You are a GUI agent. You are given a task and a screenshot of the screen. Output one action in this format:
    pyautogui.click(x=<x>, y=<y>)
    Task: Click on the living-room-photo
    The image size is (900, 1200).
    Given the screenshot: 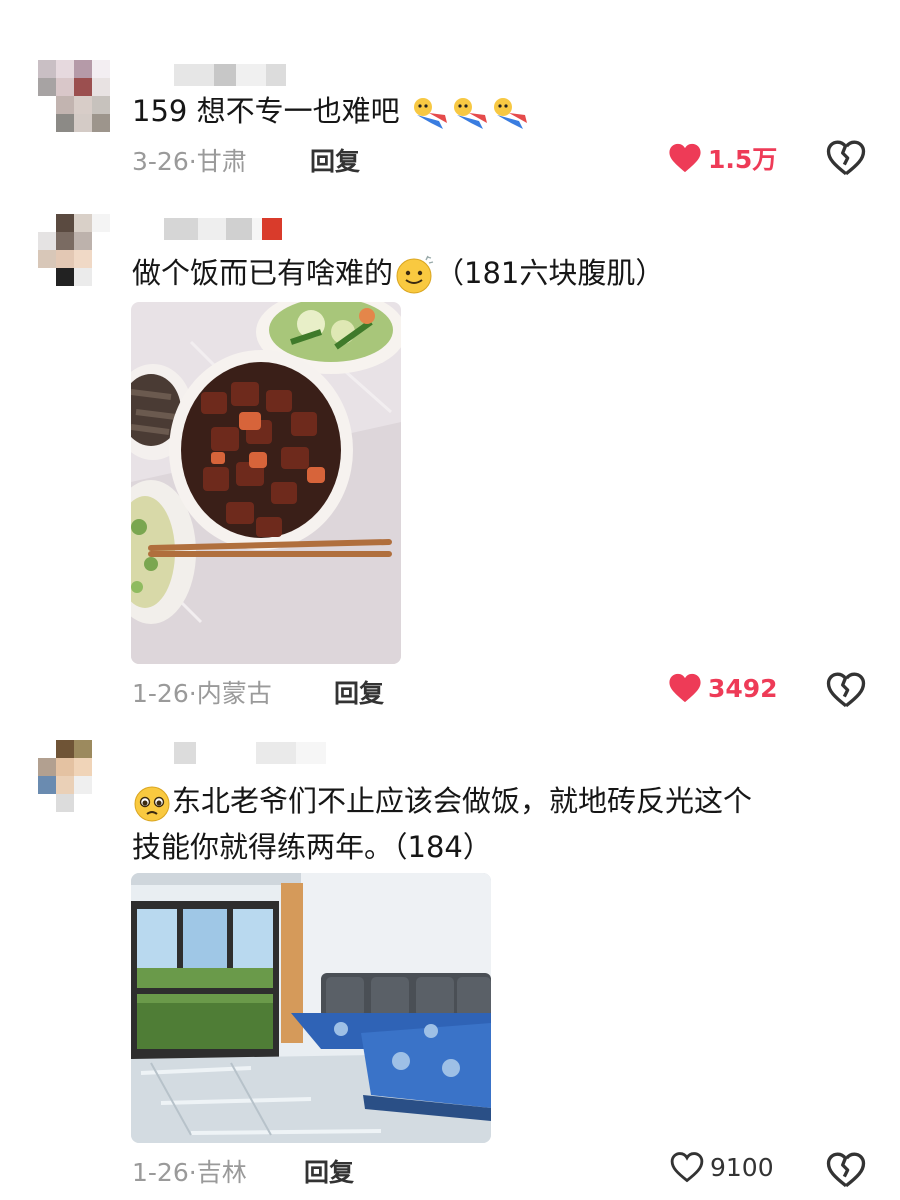 What is the action you would take?
    pyautogui.click(x=311, y=1008)
    